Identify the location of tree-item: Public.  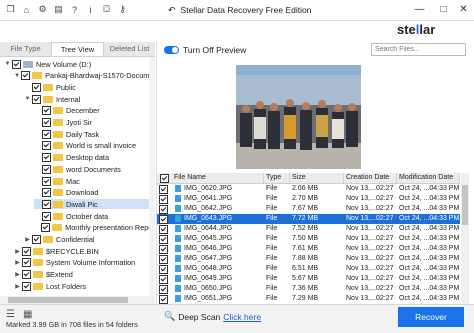
(86, 87).